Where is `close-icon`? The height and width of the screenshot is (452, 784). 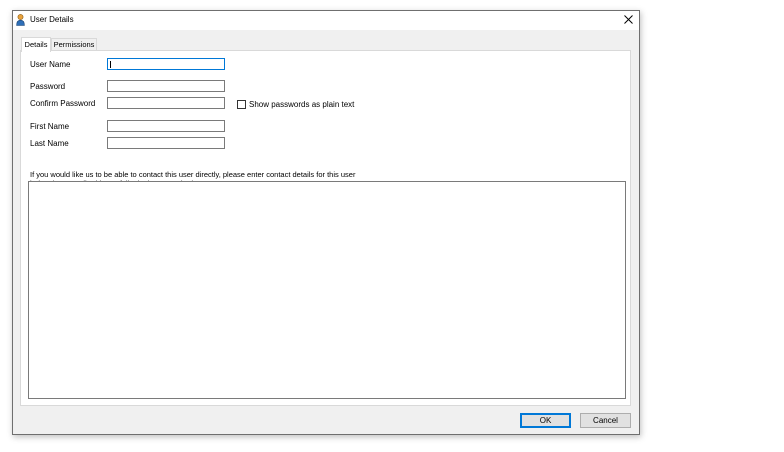
close-icon is located at coordinates (628, 20).